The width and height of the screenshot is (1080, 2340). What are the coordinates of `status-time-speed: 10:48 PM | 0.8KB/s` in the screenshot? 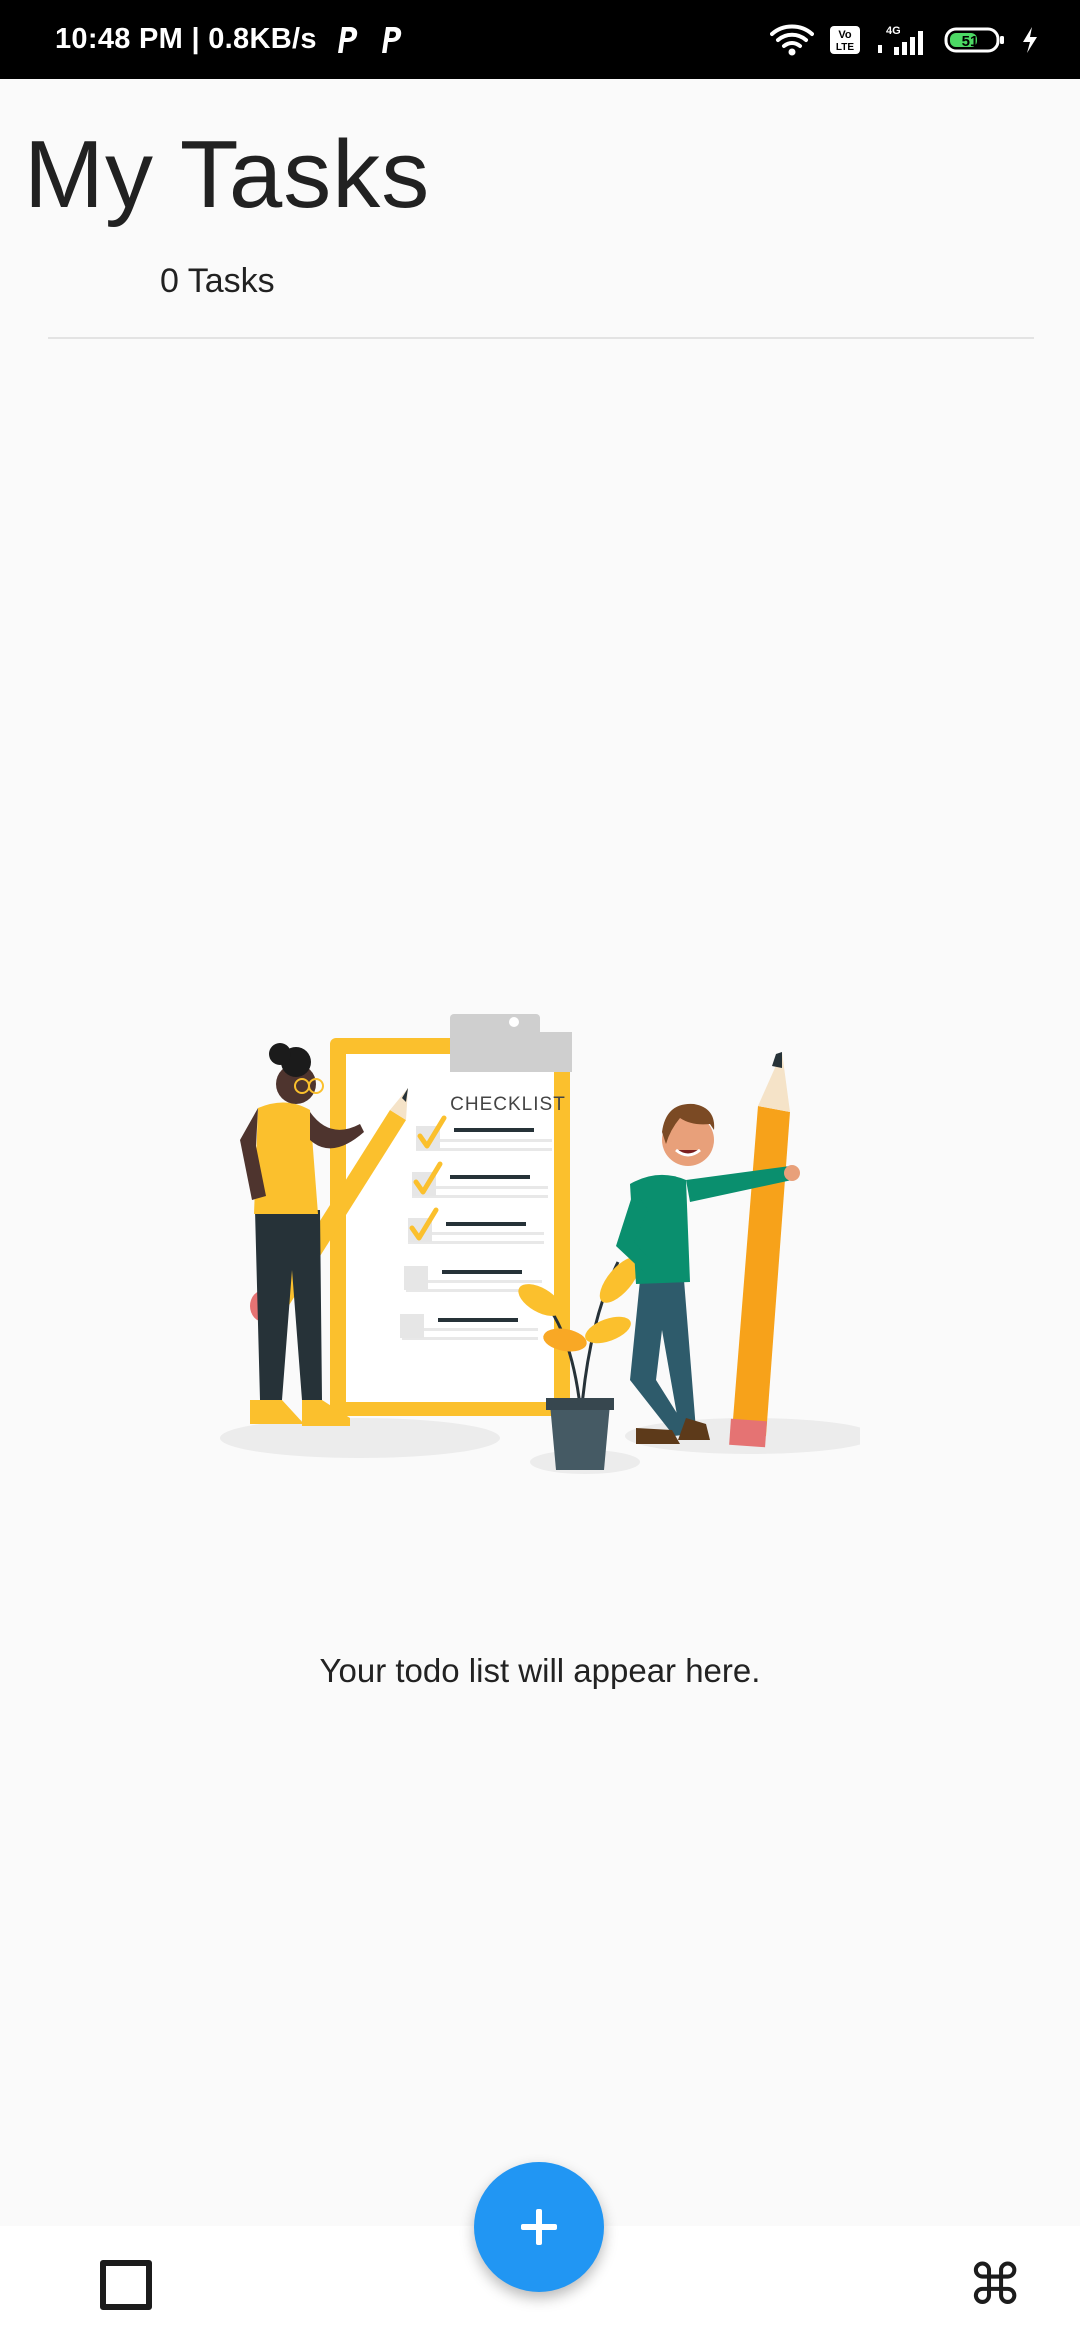 It's located at (186, 39).